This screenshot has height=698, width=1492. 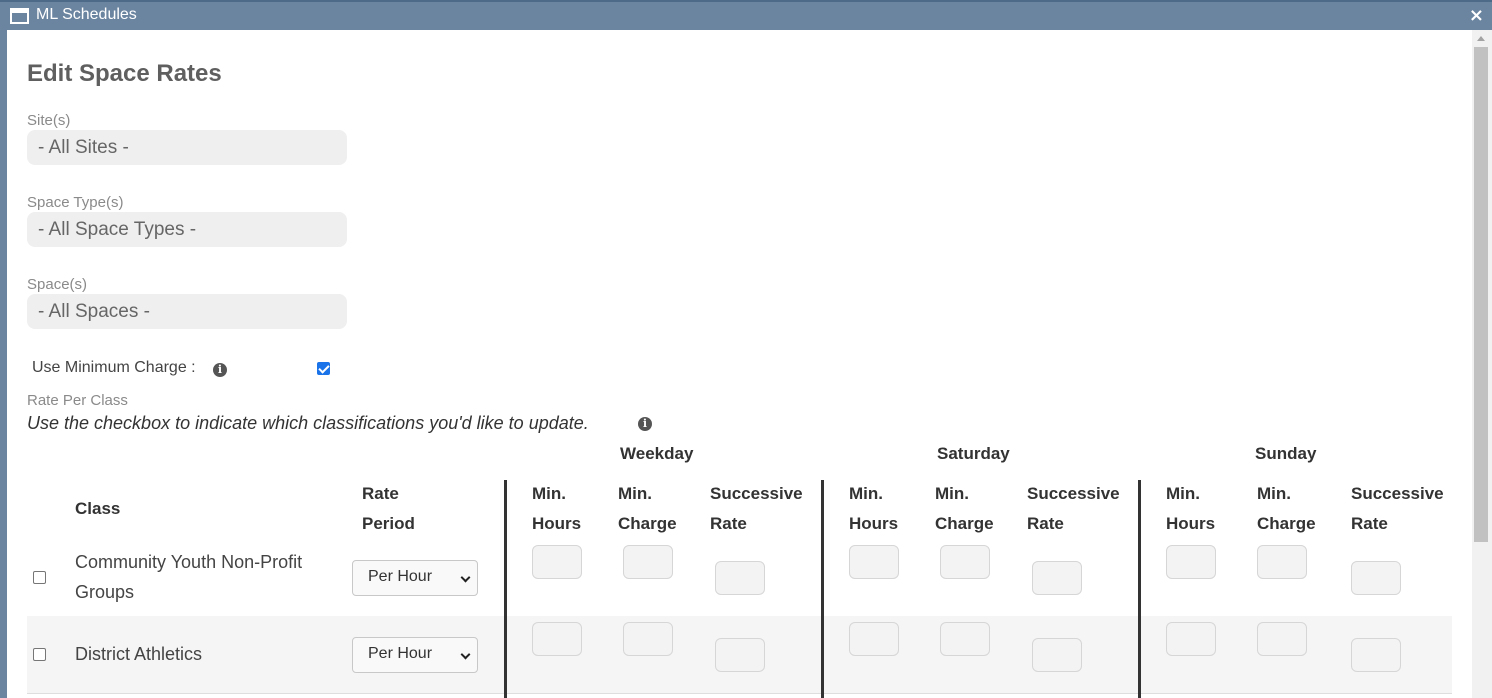 What do you see at coordinates (657, 453) in the screenshot?
I see `group-header-weekday: Weekday` at bounding box center [657, 453].